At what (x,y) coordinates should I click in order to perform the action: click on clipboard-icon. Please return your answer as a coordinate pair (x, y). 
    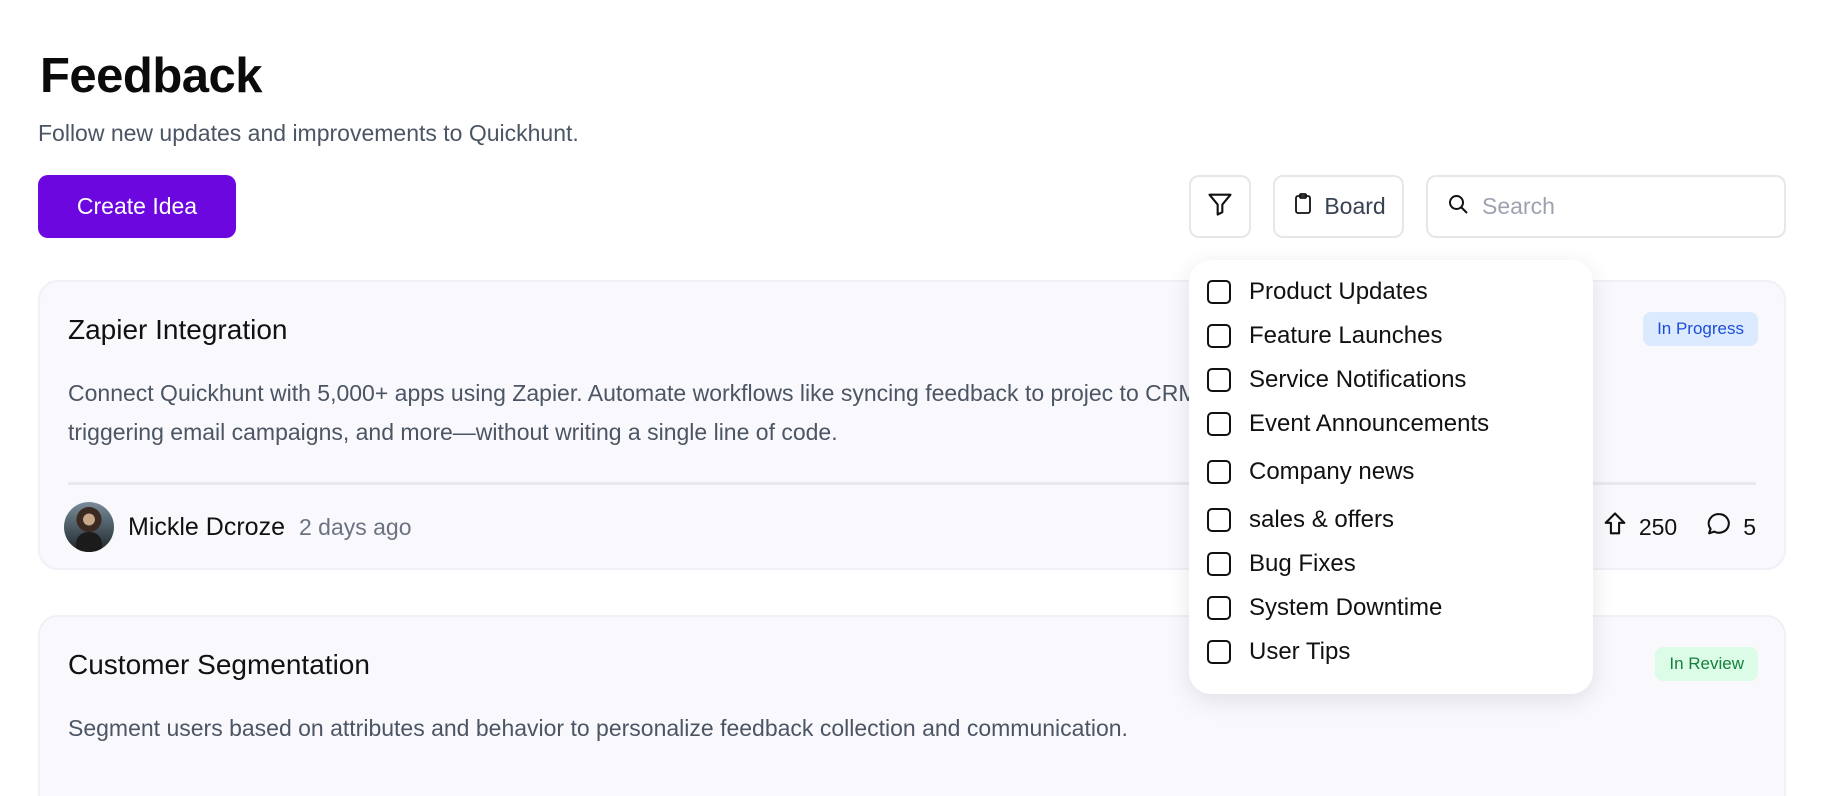
    Looking at the image, I should click on (1303, 207).